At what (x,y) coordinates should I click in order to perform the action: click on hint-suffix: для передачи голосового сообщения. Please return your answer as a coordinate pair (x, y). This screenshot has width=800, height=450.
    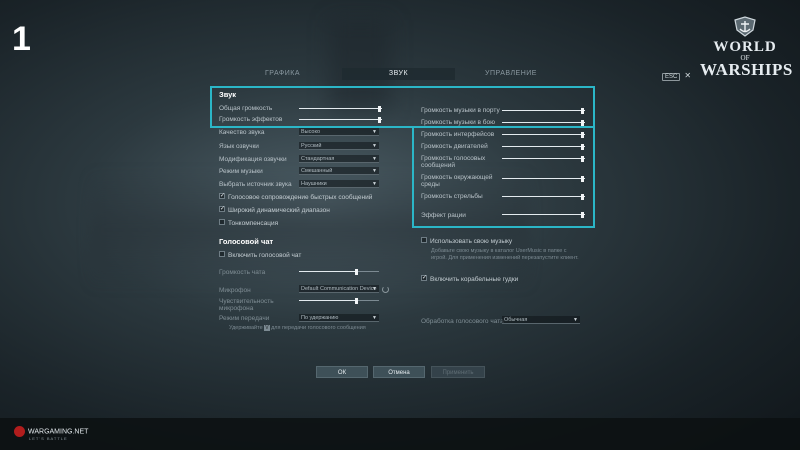
    Looking at the image, I should click on (318, 328).